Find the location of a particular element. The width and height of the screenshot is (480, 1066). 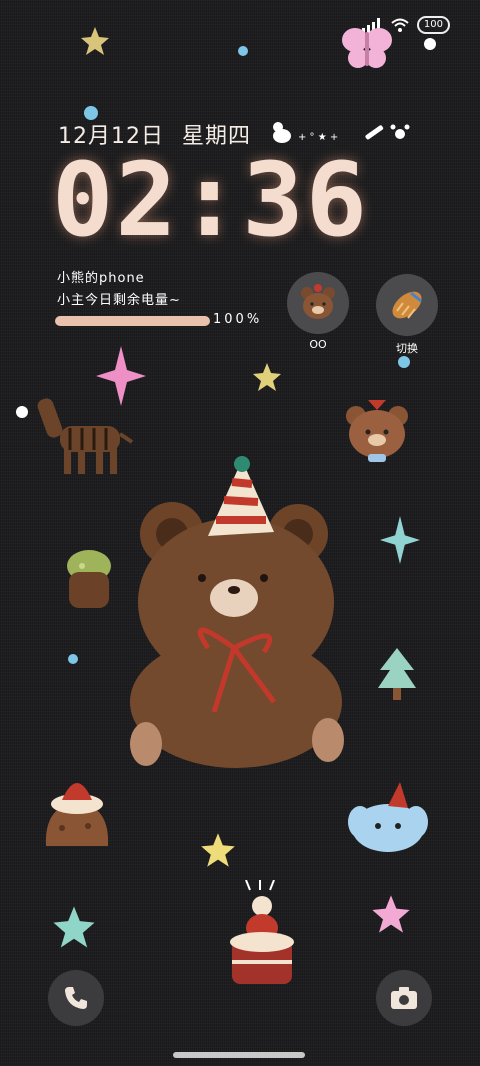

elephant-sticker is located at coordinates (388, 817).